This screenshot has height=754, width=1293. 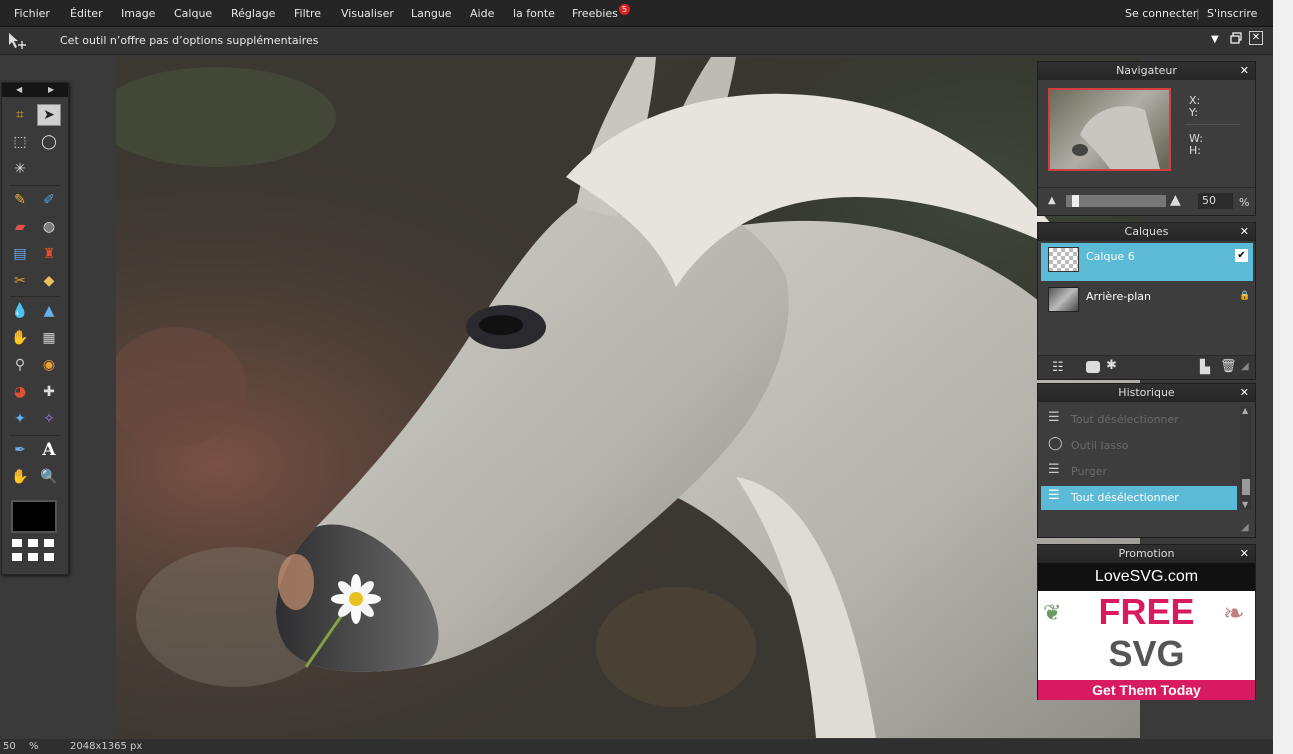 I want to click on sharpen-tool-icon: ▲, so click(x=49, y=311).